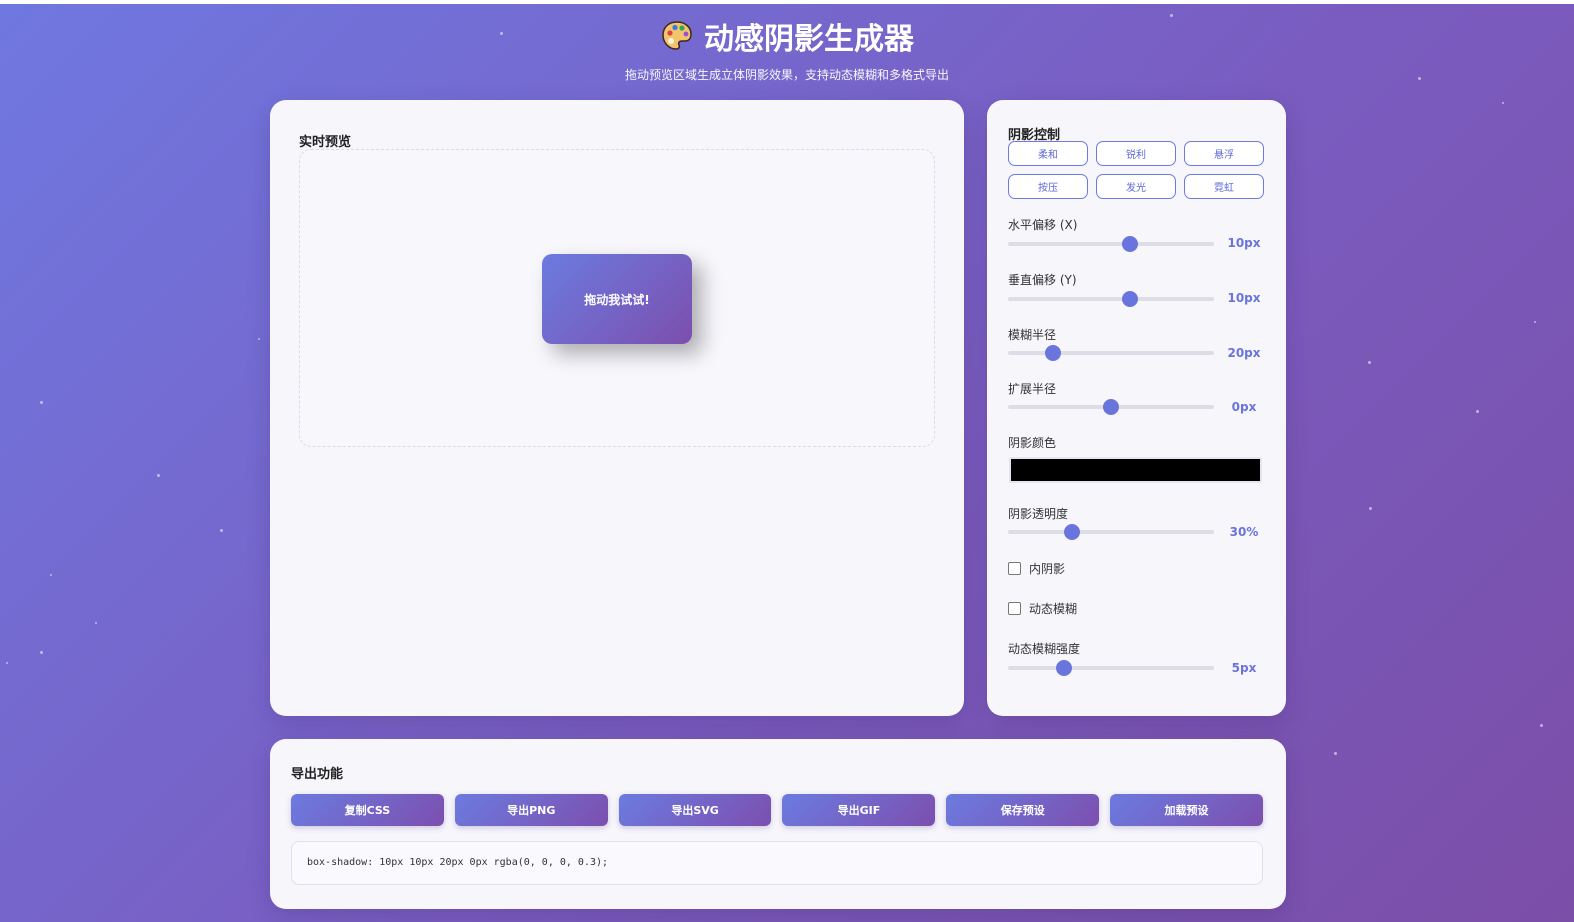 The image size is (1574, 922). I want to click on inset-shadow-option: 内阴影, so click(1036, 568).